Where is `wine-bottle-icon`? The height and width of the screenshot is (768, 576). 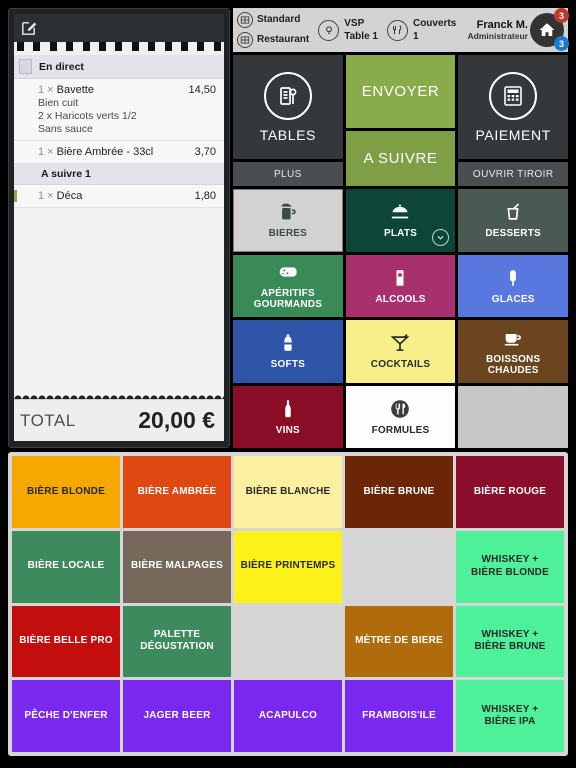 wine-bottle-icon is located at coordinates (288, 409).